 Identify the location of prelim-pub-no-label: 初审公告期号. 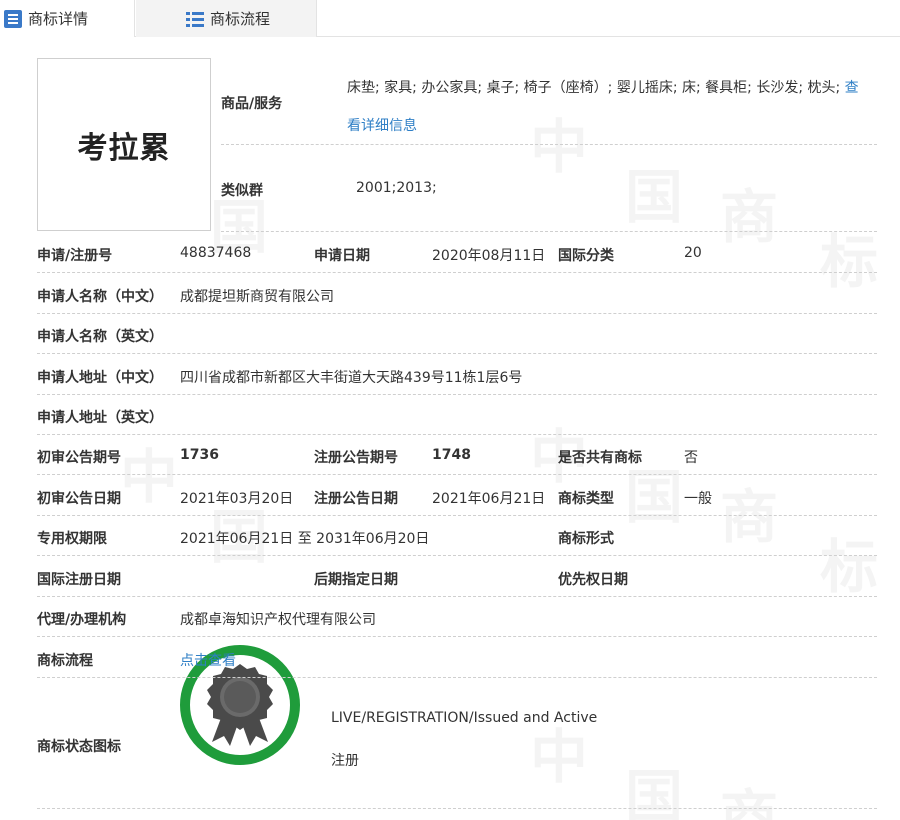
(79, 458).